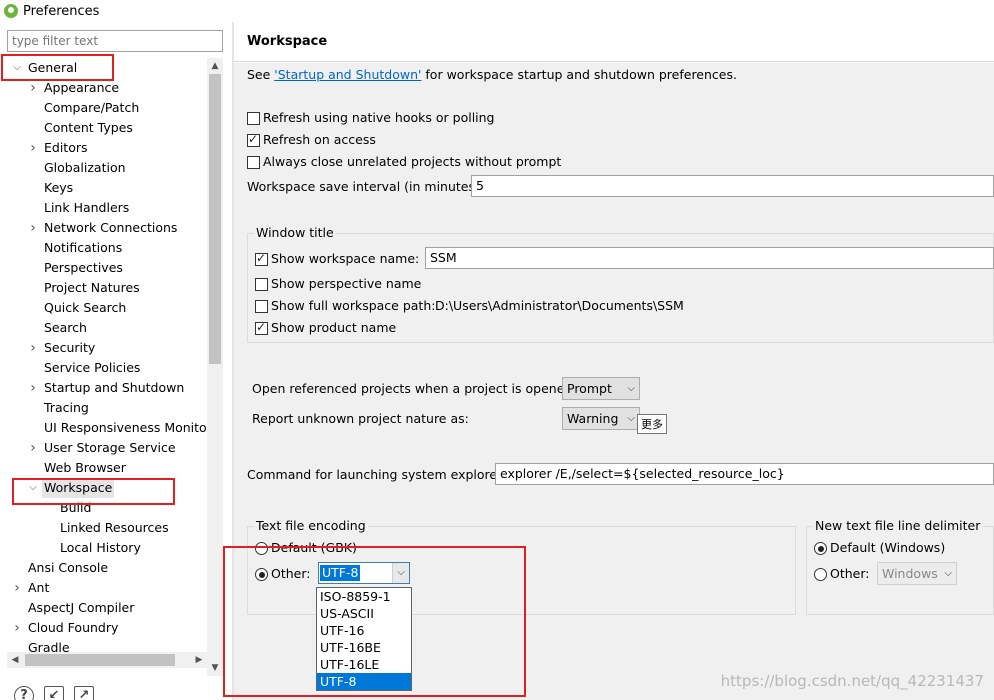 Image resolution: width=994 pixels, height=700 pixels. What do you see at coordinates (910, 573) in the screenshot?
I see `delimiter-value: Windows` at bounding box center [910, 573].